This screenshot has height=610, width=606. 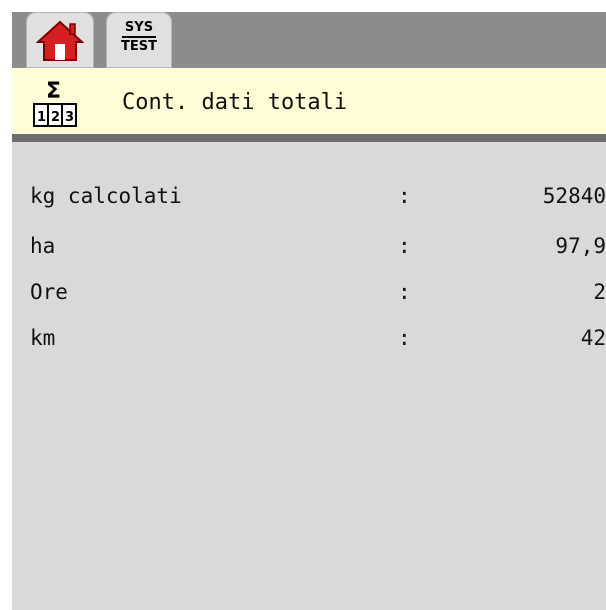 What do you see at coordinates (580, 246) in the screenshot?
I see `row-value: 97,9` at bounding box center [580, 246].